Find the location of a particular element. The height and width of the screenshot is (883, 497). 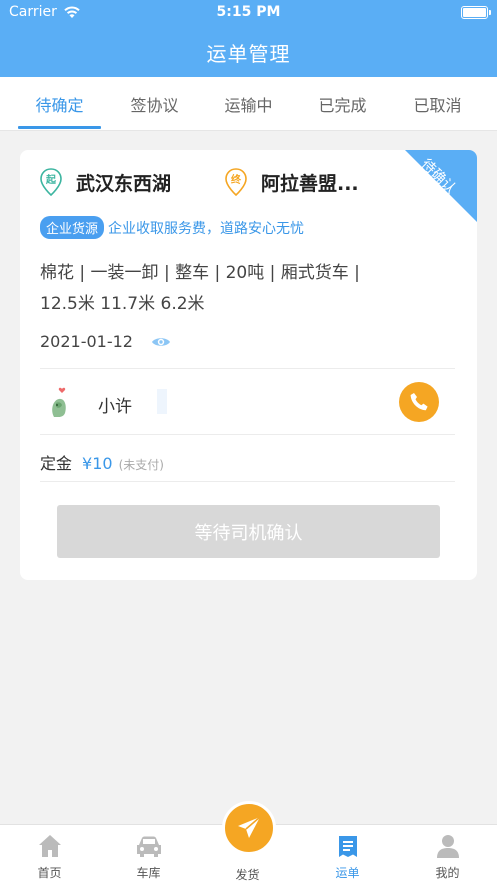

order-status-tabs: 待确定 签协议 运输中 已完成 已取消 is located at coordinates (248, 104).